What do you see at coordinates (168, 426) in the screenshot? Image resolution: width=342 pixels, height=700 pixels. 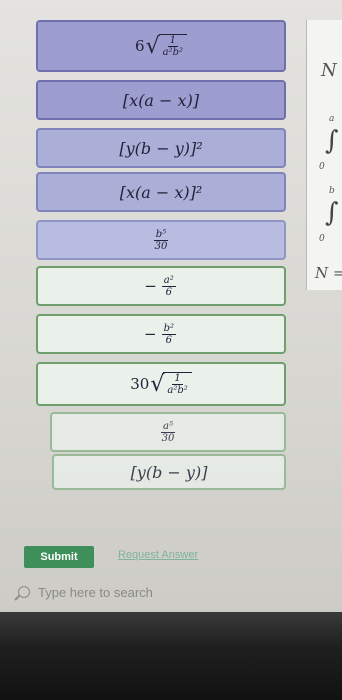 I see `numerator: a⁵` at bounding box center [168, 426].